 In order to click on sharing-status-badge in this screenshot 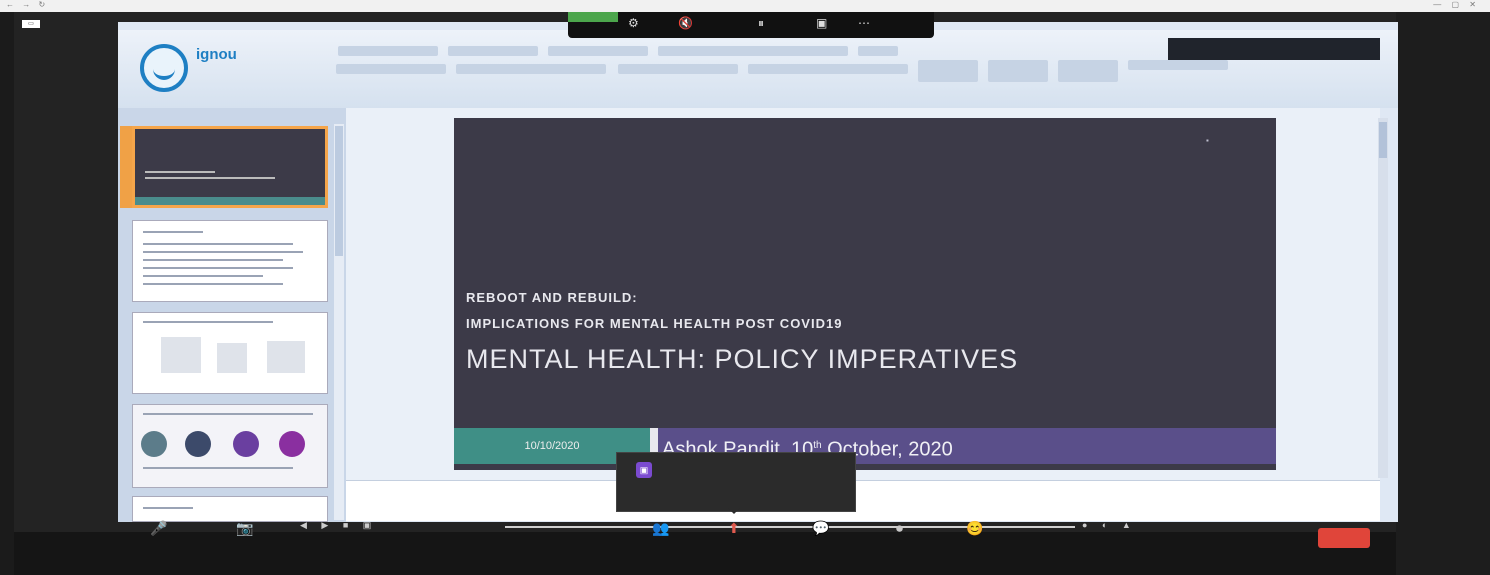, I will do `click(593, 17)`.